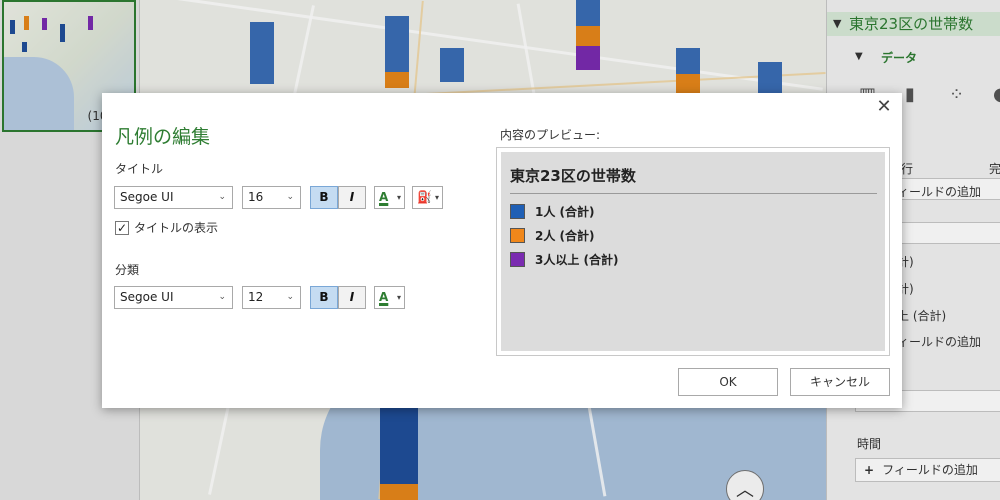 This screenshot has height=500, width=1000. What do you see at coordinates (693, 193) in the screenshot?
I see `preview-divider` at bounding box center [693, 193].